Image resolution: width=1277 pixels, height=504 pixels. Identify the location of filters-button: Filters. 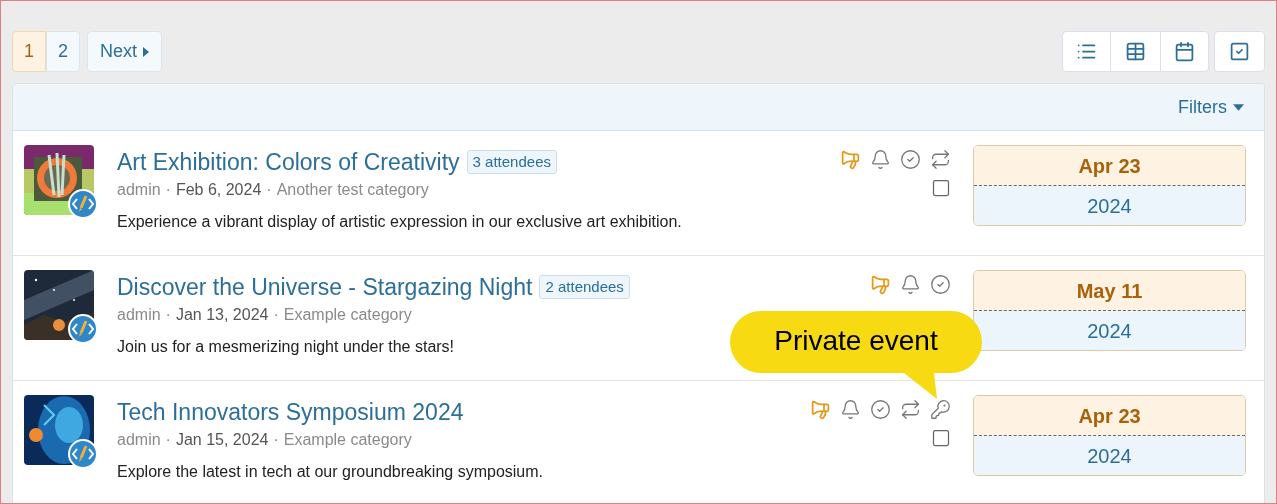
(1211, 107).